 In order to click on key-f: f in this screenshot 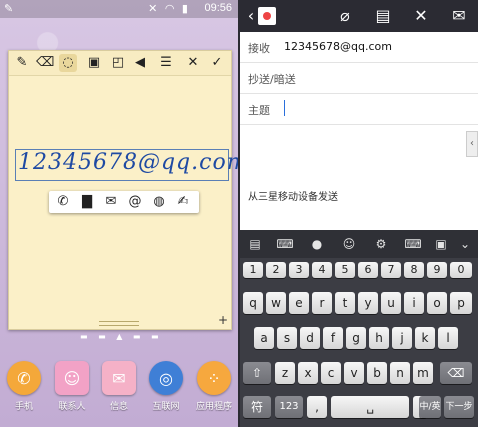, I will do `click(333, 338)`.